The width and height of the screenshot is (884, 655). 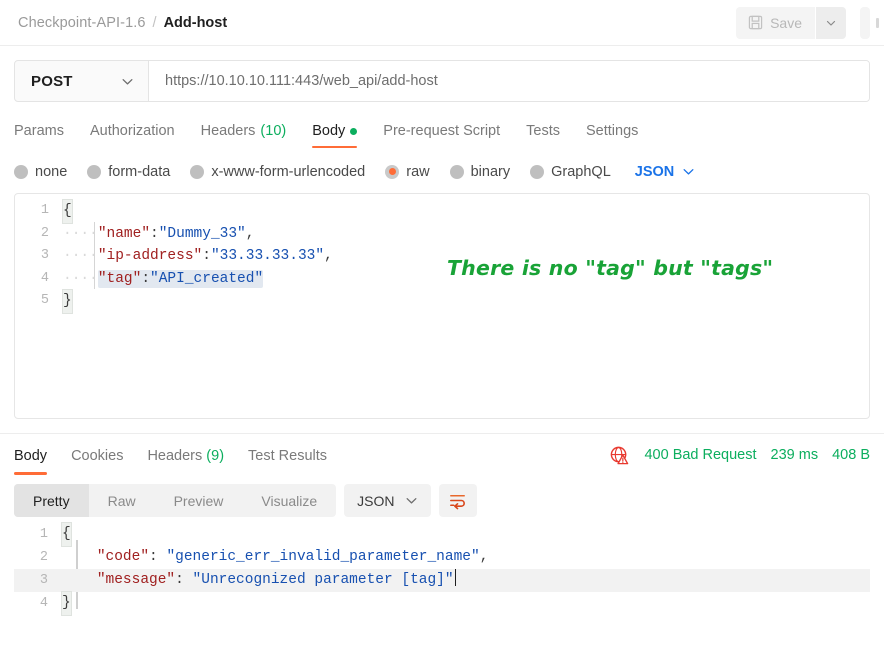 I want to click on tab-label: Settings, so click(x=612, y=131).